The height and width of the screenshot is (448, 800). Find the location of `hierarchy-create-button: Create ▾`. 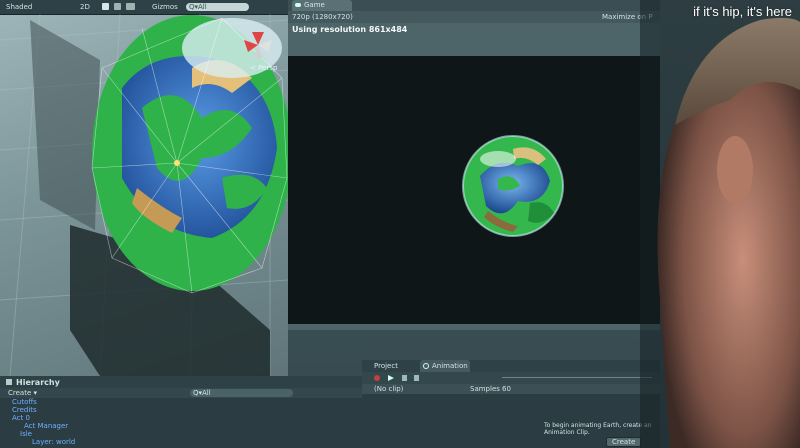

hierarchy-create-button: Create ▾ is located at coordinates (22, 393).